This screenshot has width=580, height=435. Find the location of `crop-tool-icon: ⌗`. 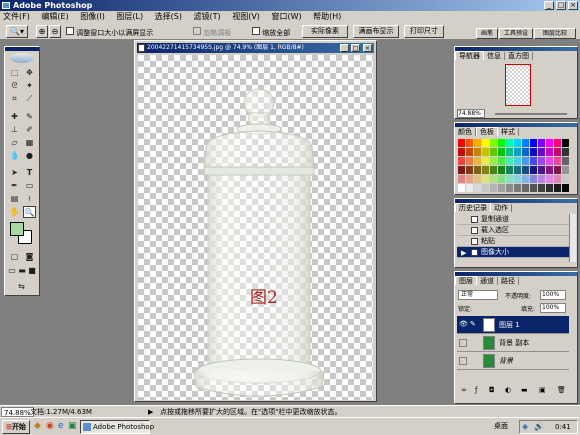

crop-tool-icon: ⌗ is located at coordinates (14, 99).